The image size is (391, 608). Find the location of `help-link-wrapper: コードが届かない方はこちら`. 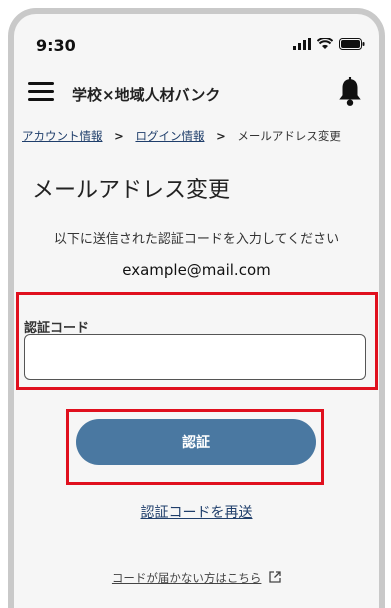

help-link-wrapper: コードが届かない方はこちら is located at coordinates (196, 578).